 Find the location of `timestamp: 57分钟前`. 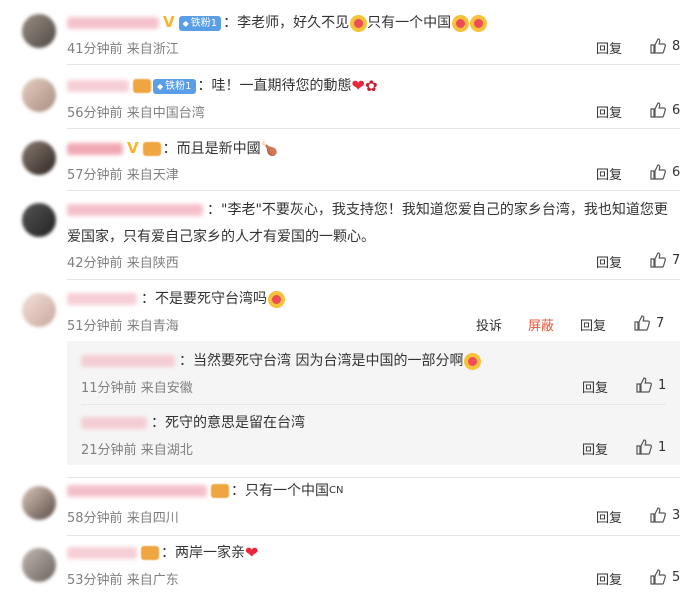

timestamp: 57分钟前 is located at coordinates (95, 175).